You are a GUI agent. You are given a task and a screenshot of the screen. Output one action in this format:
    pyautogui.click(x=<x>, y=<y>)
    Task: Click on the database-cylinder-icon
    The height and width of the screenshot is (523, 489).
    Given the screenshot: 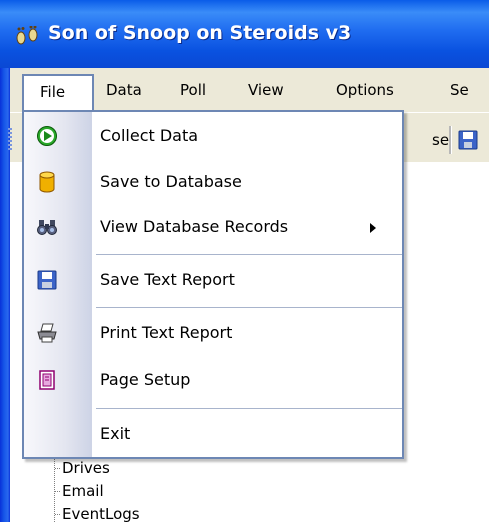 What is the action you would take?
    pyautogui.click(x=47, y=182)
    